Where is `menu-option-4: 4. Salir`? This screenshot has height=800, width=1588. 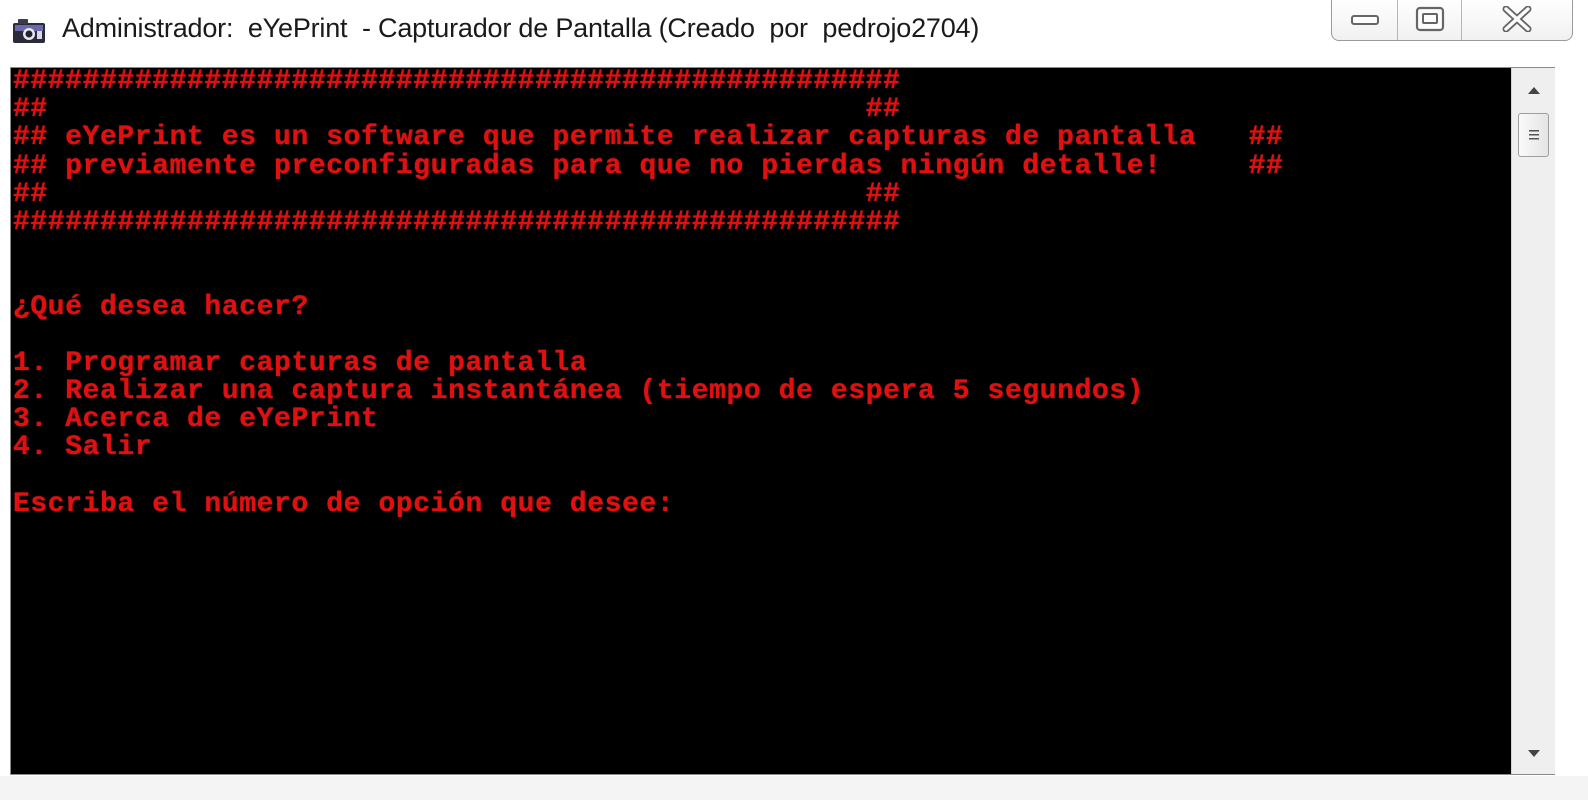
menu-option-4: 4. Salir is located at coordinates (83, 448).